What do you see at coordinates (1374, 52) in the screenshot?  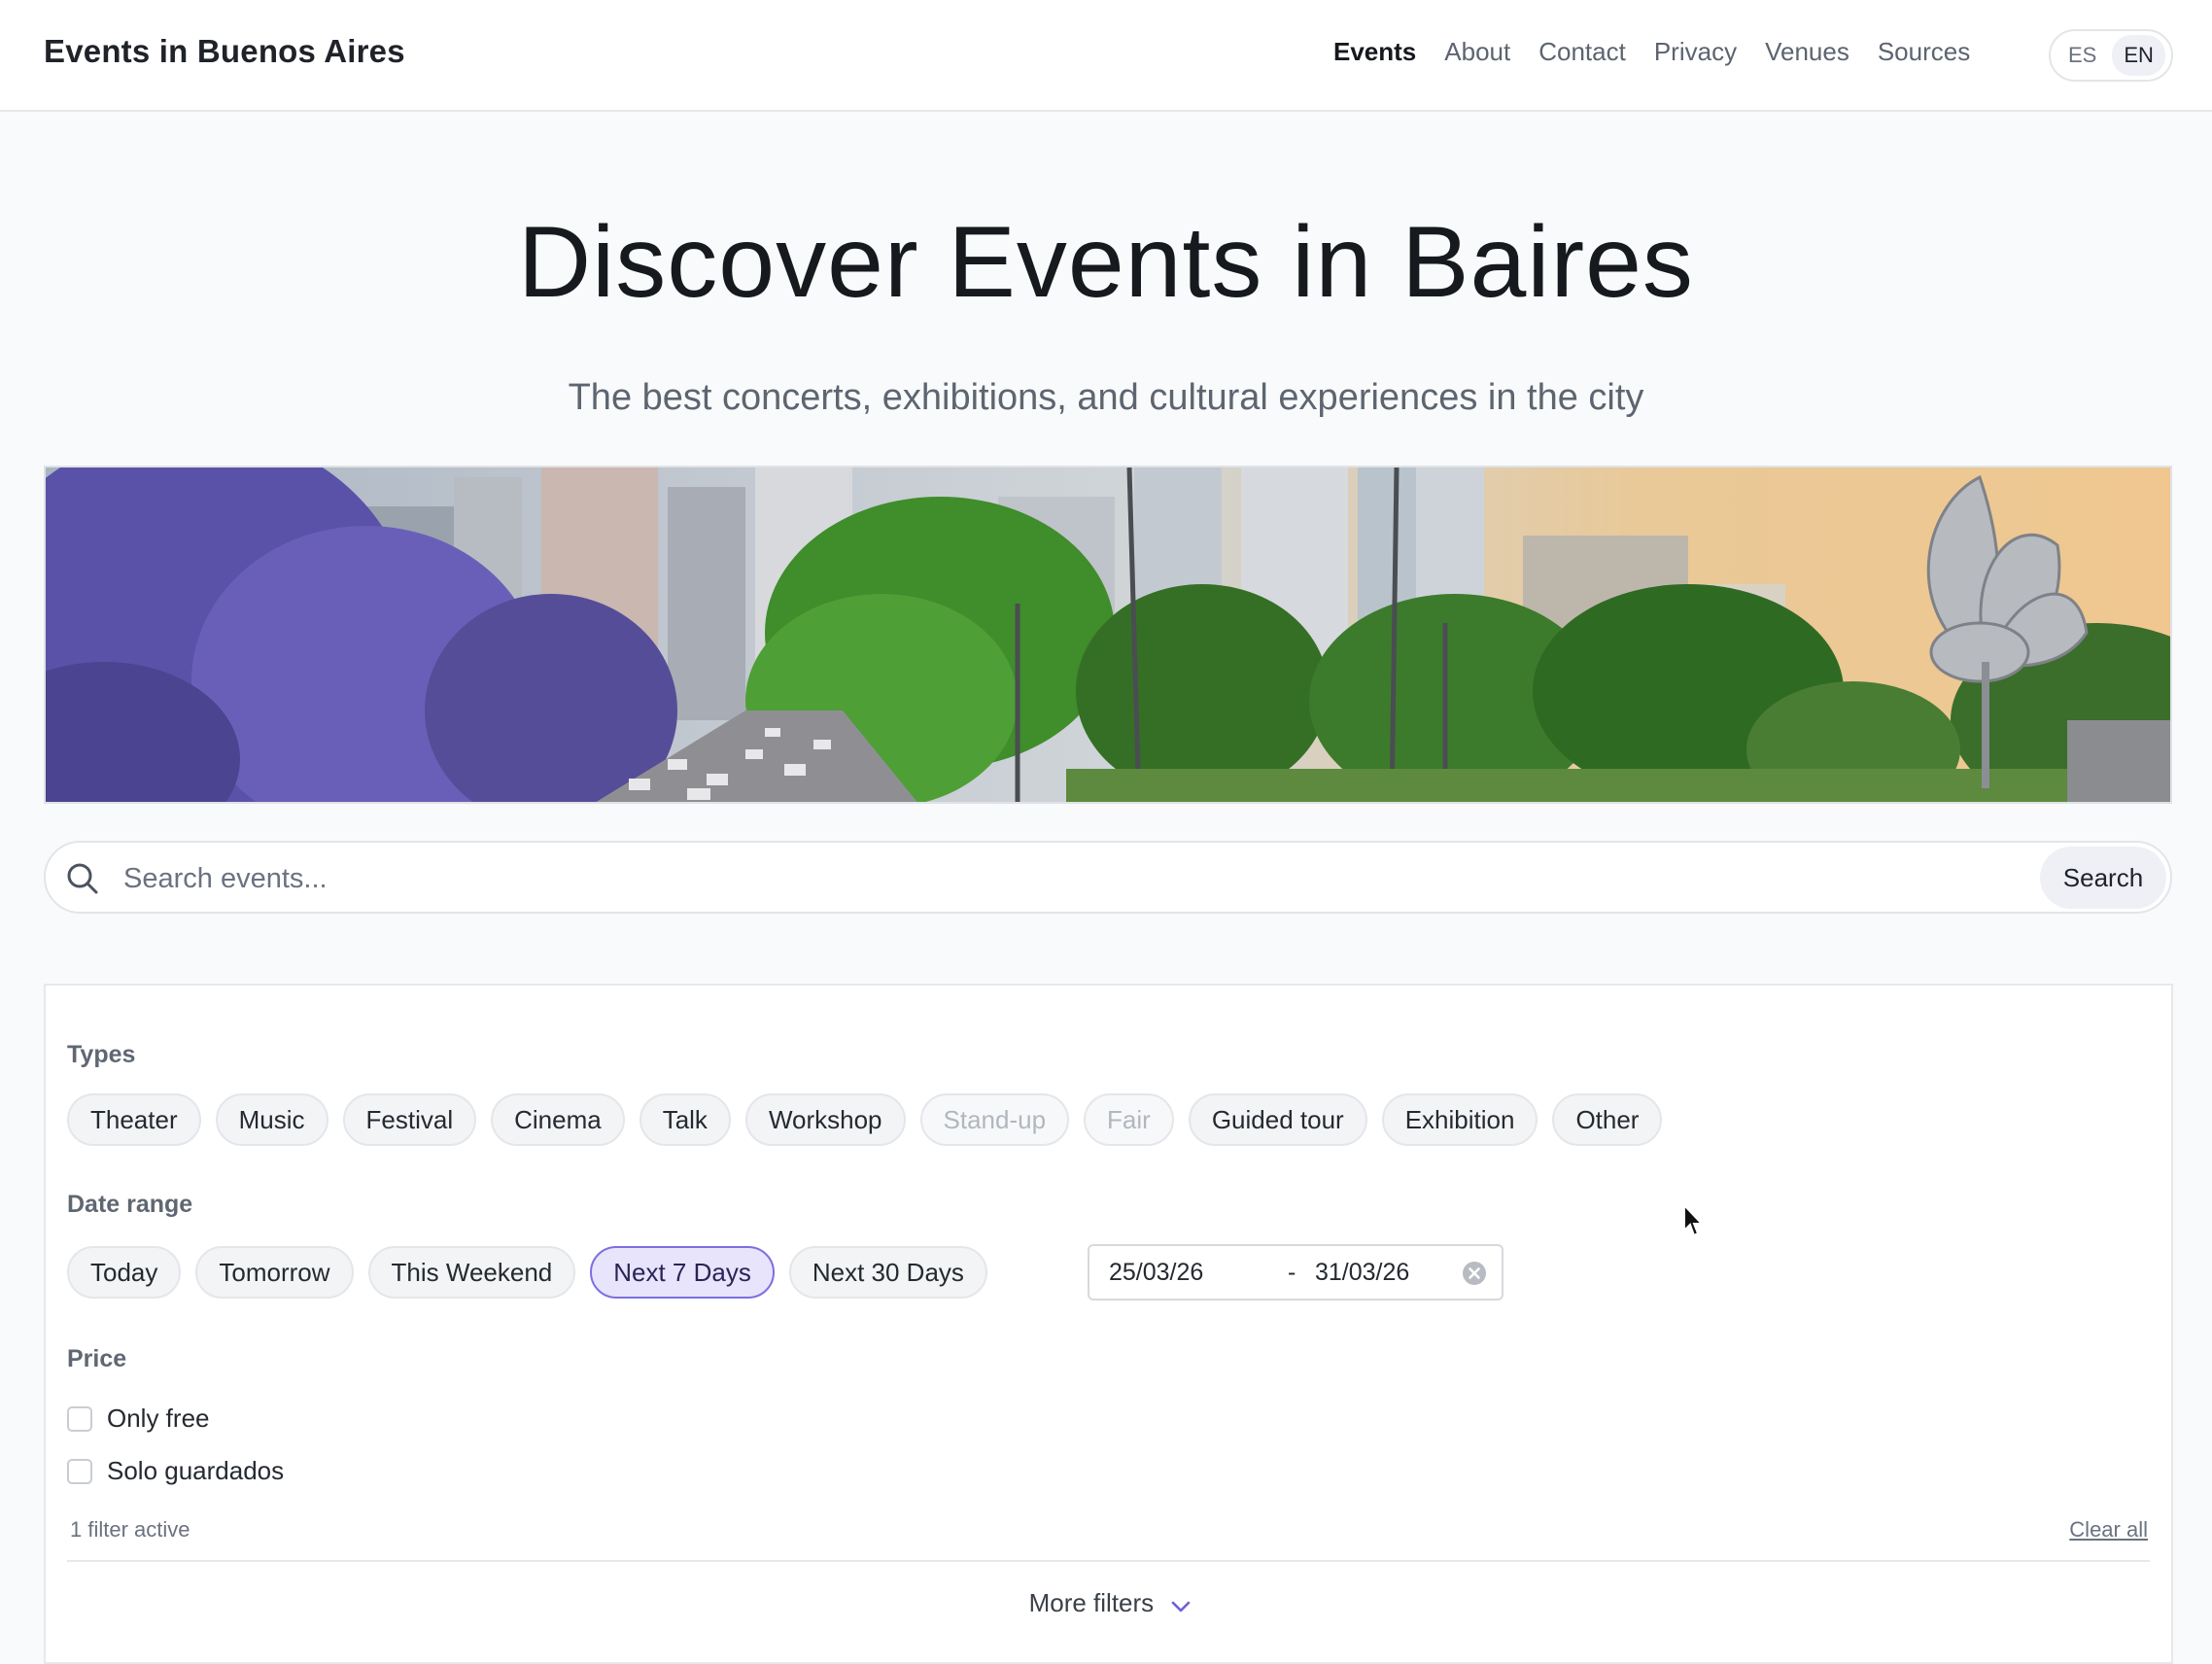 I see `nav-events: Events` at bounding box center [1374, 52].